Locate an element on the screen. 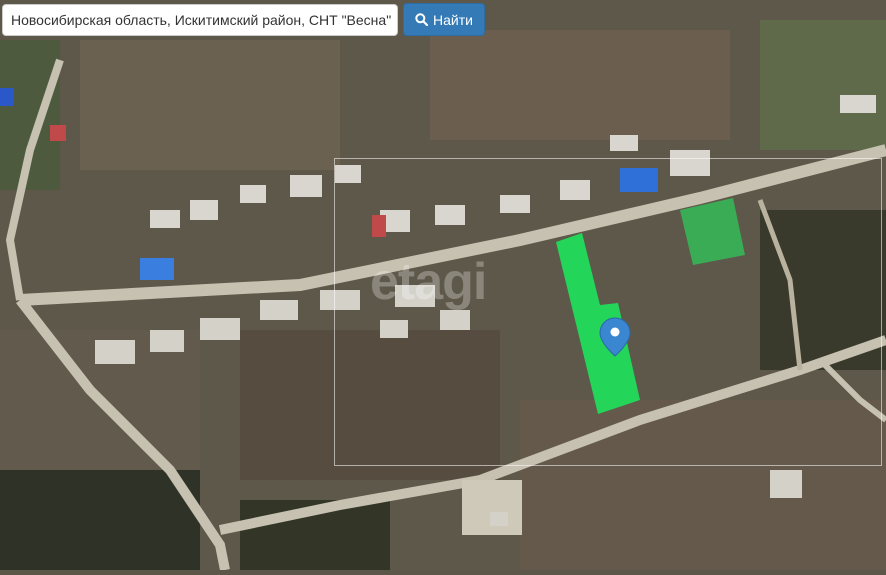 The height and width of the screenshot is (575, 886). dark-vegetation is located at coordinates (100, 520).